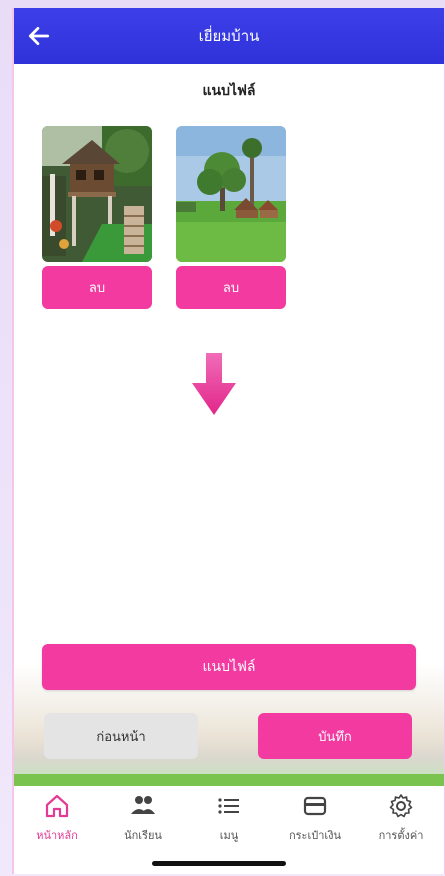 The height and width of the screenshot is (876, 445). What do you see at coordinates (229, 667) in the screenshot?
I see `attach-file-button: แนบไฟล์` at bounding box center [229, 667].